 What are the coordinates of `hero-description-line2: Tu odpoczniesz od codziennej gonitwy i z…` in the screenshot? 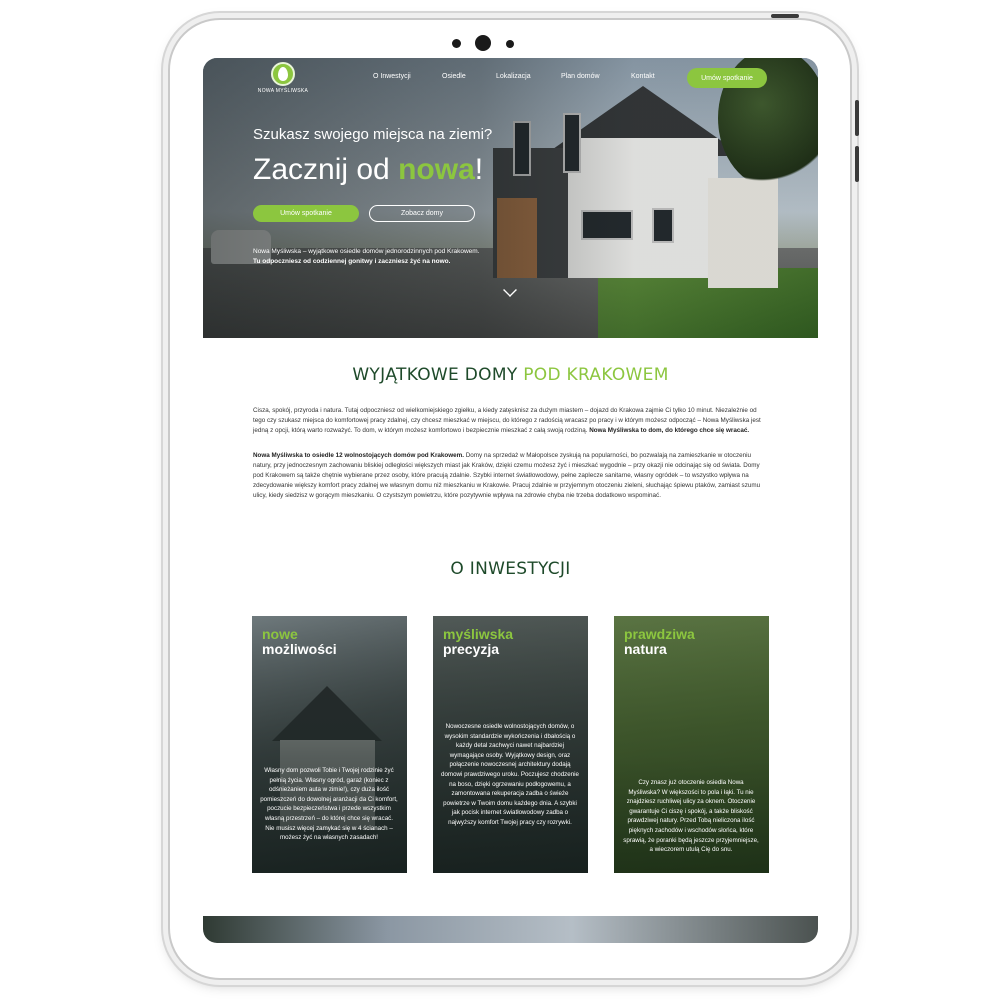 It's located at (352, 261).